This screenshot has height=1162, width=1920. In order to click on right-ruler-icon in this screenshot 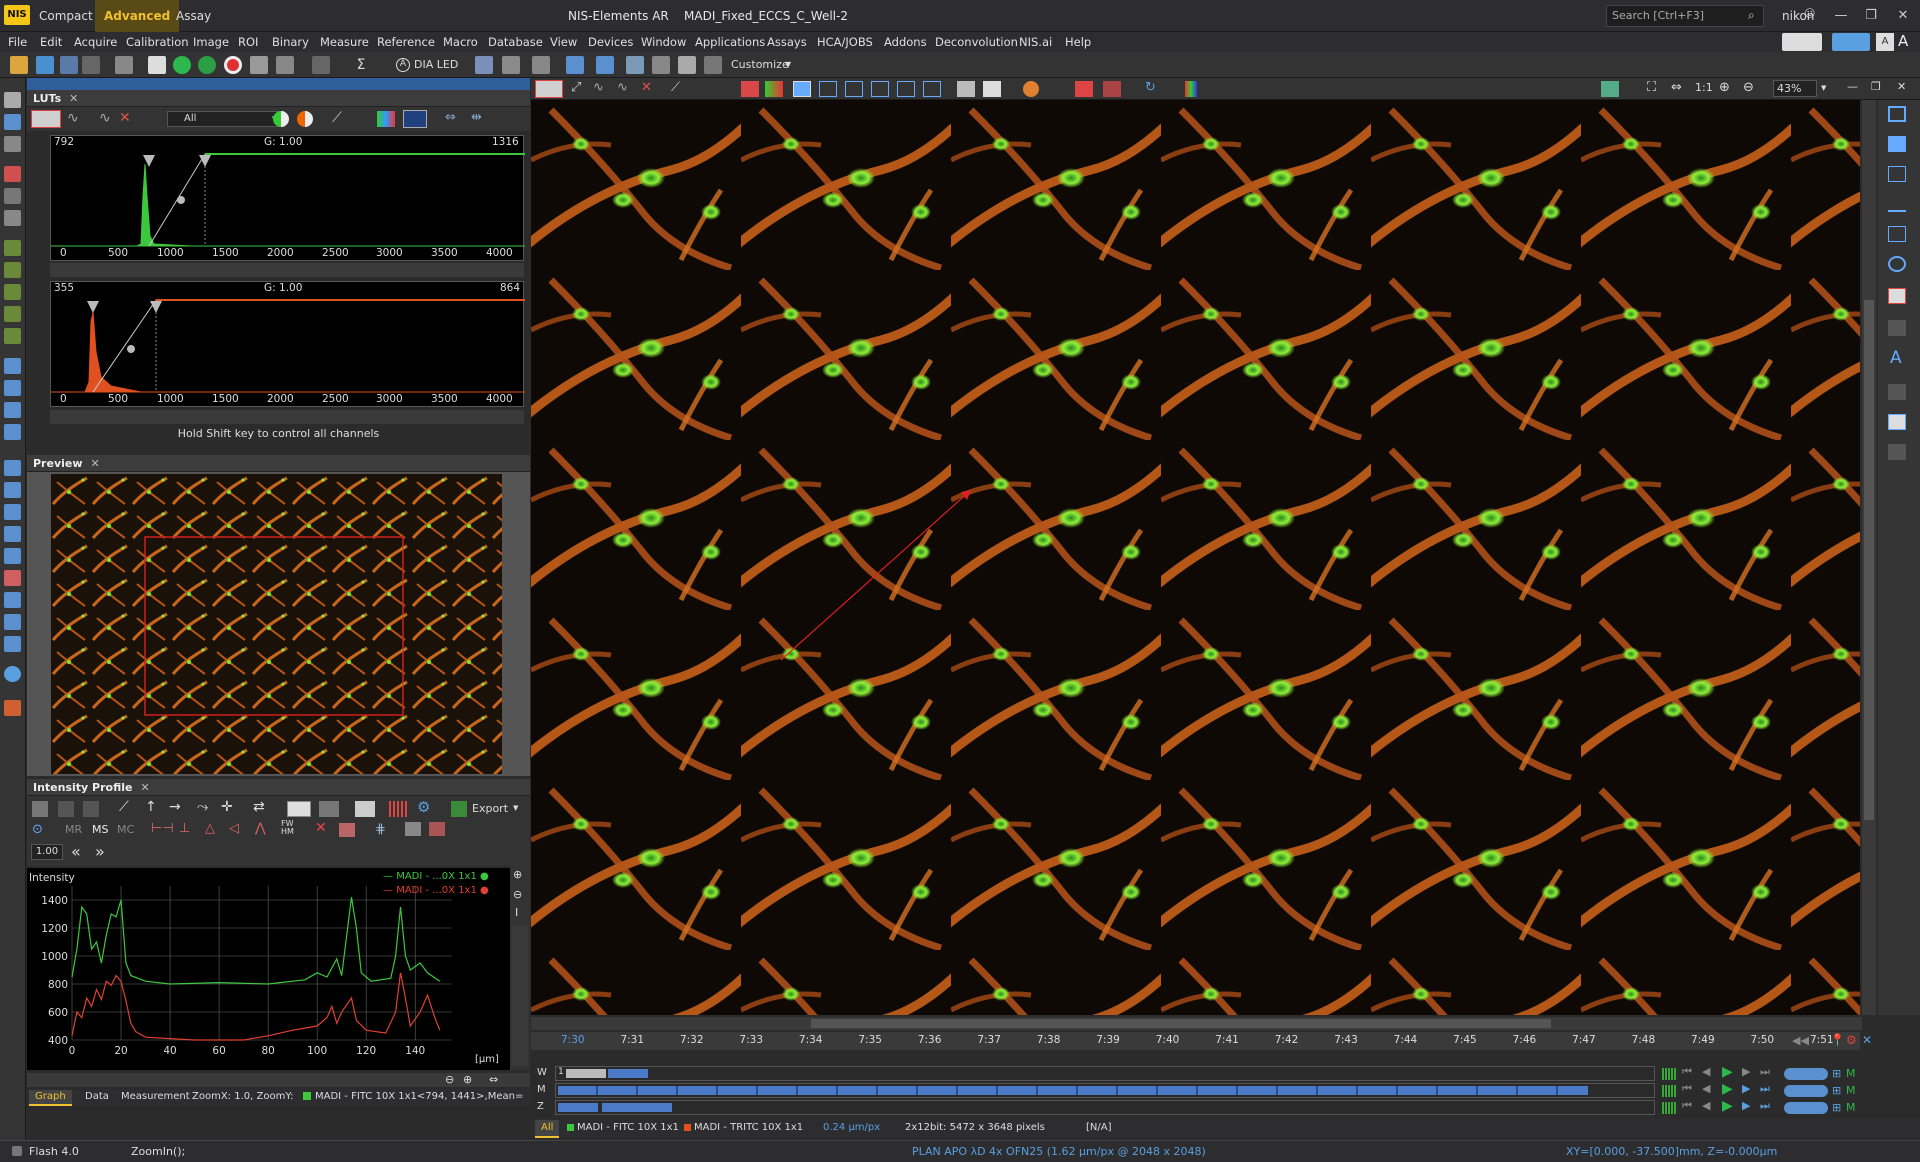, I will do `click(1897, 204)`.